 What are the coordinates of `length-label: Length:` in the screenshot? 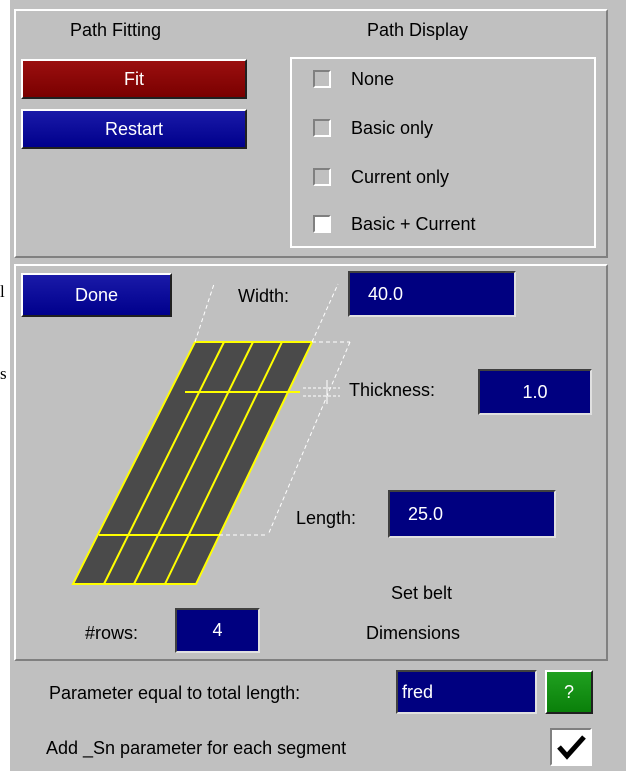 It's located at (326, 518).